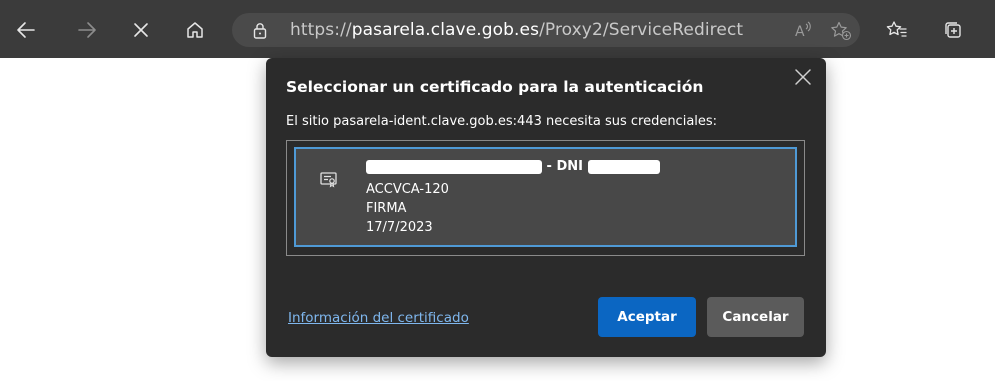  I want to click on read-aloud-icon: A, so click(804, 32).